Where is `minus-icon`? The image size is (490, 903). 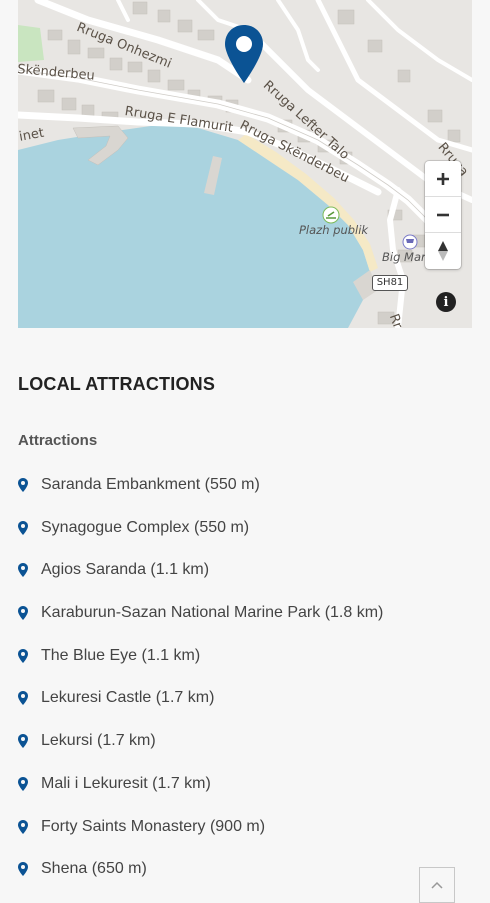
minus-icon is located at coordinates (443, 214).